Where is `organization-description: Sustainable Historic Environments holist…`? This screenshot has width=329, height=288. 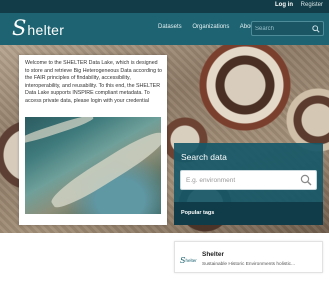 organization-description: Sustainable Historic Environments holist… is located at coordinates (249, 264).